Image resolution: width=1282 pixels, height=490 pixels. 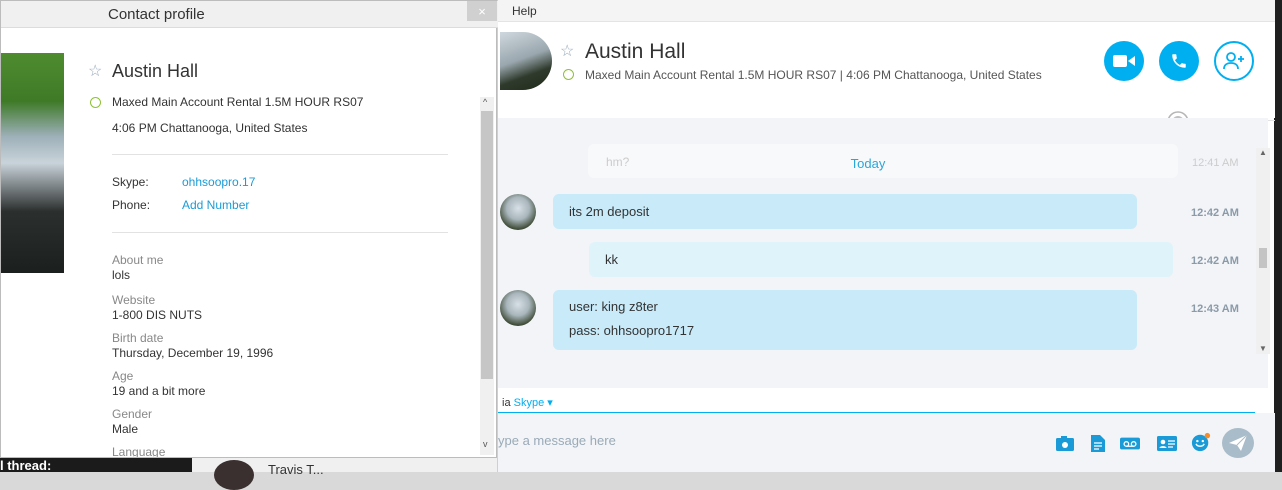 What do you see at coordinates (234, 475) in the screenshot?
I see `background-avatar` at bounding box center [234, 475].